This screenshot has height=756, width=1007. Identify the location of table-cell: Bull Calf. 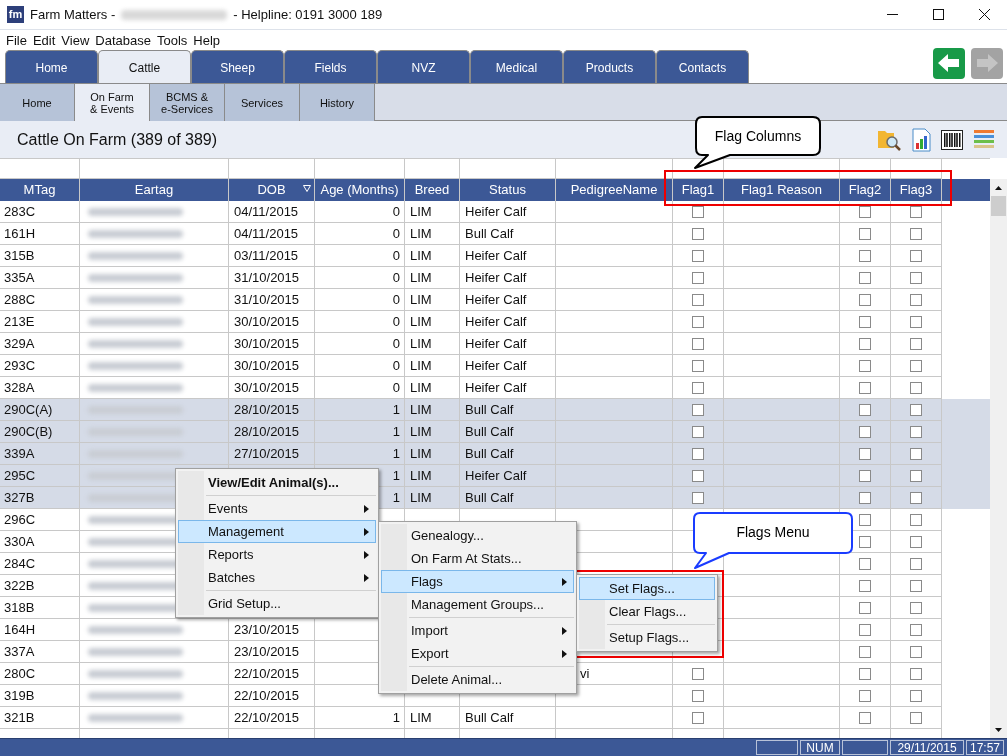
(508, 718).